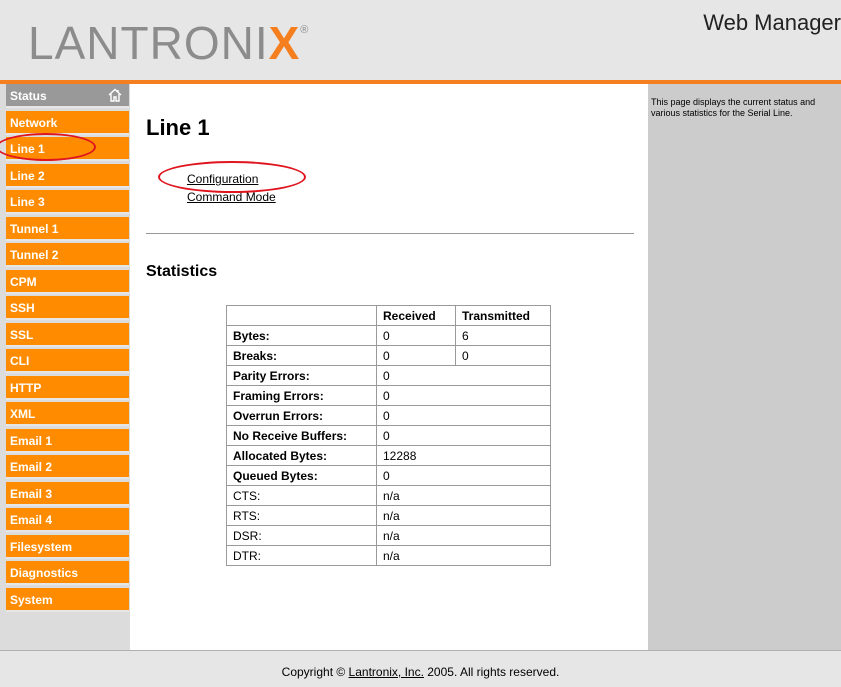  Describe the element at coordinates (67, 599) in the screenshot. I see `sidebar-item-system: System` at that location.